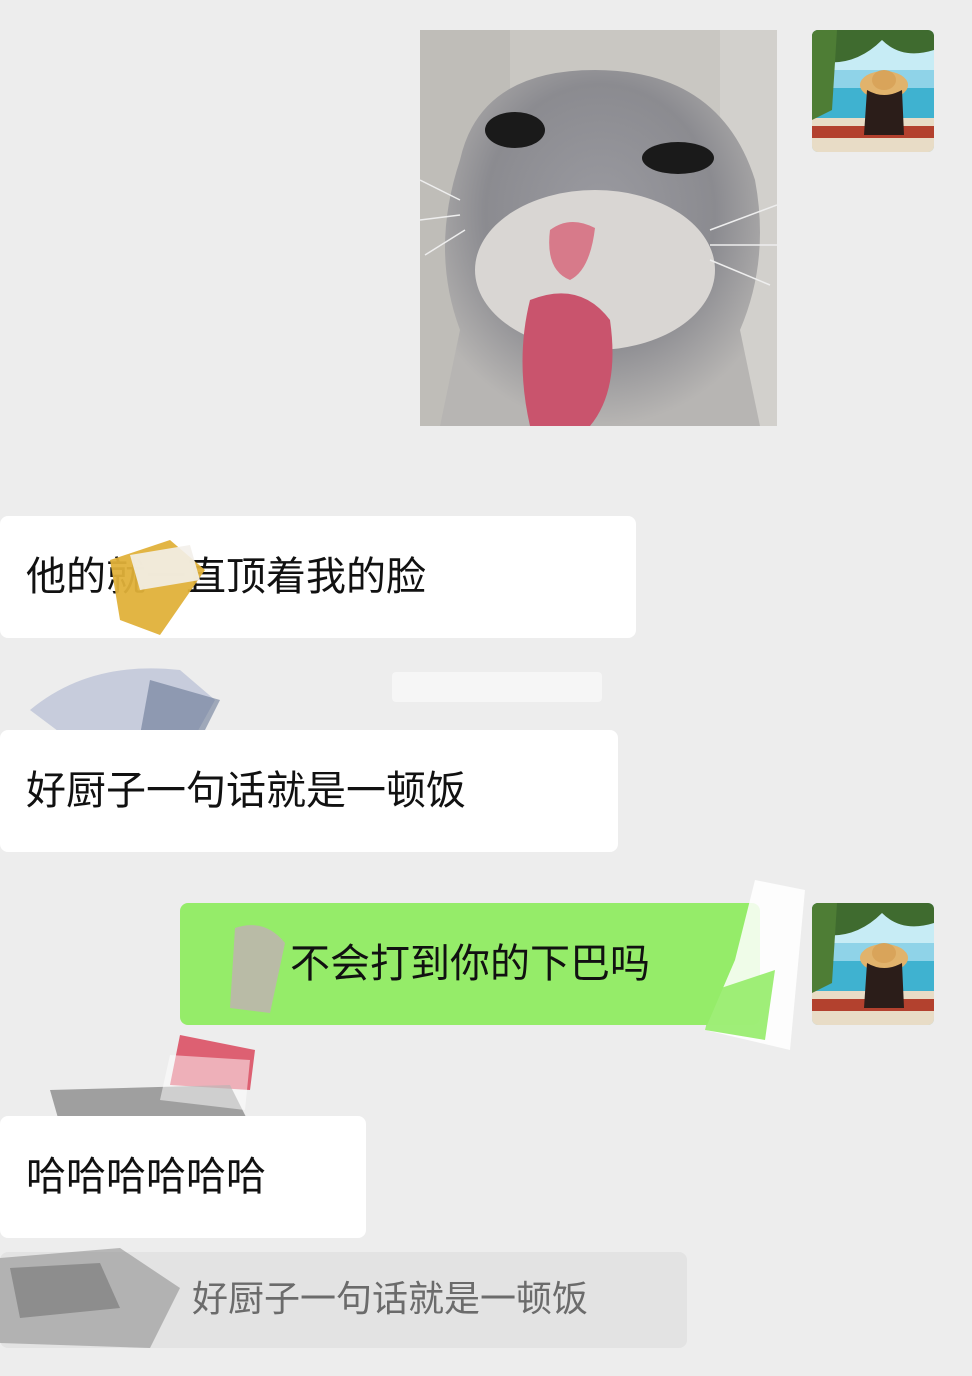 This screenshot has width=972, height=1376. I want to click on message-bubble-received: 好厨子一句话就是一顿饭, so click(309, 791).